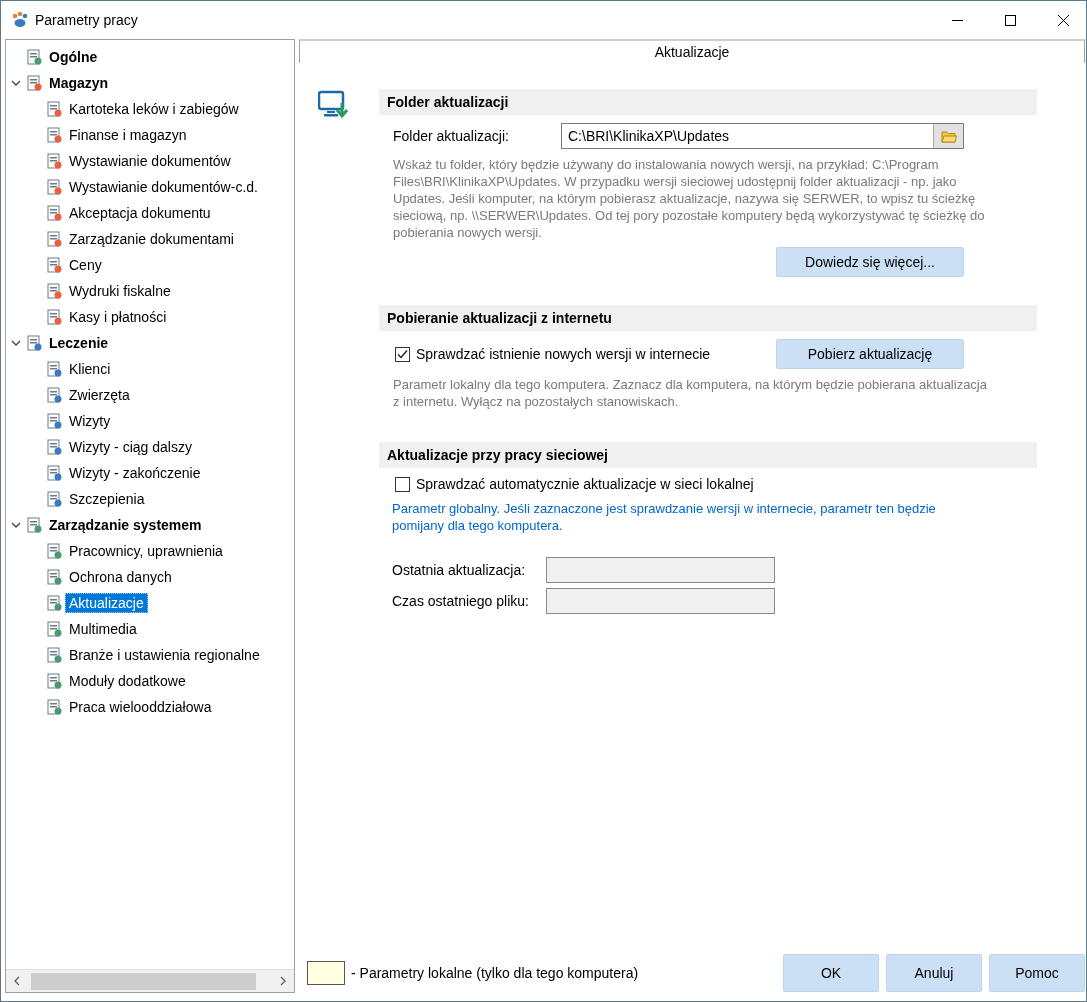 The image size is (1087, 1002). Describe the element at coordinates (334, 105) in the screenshot. I see `monitor-download-icon` at that location.